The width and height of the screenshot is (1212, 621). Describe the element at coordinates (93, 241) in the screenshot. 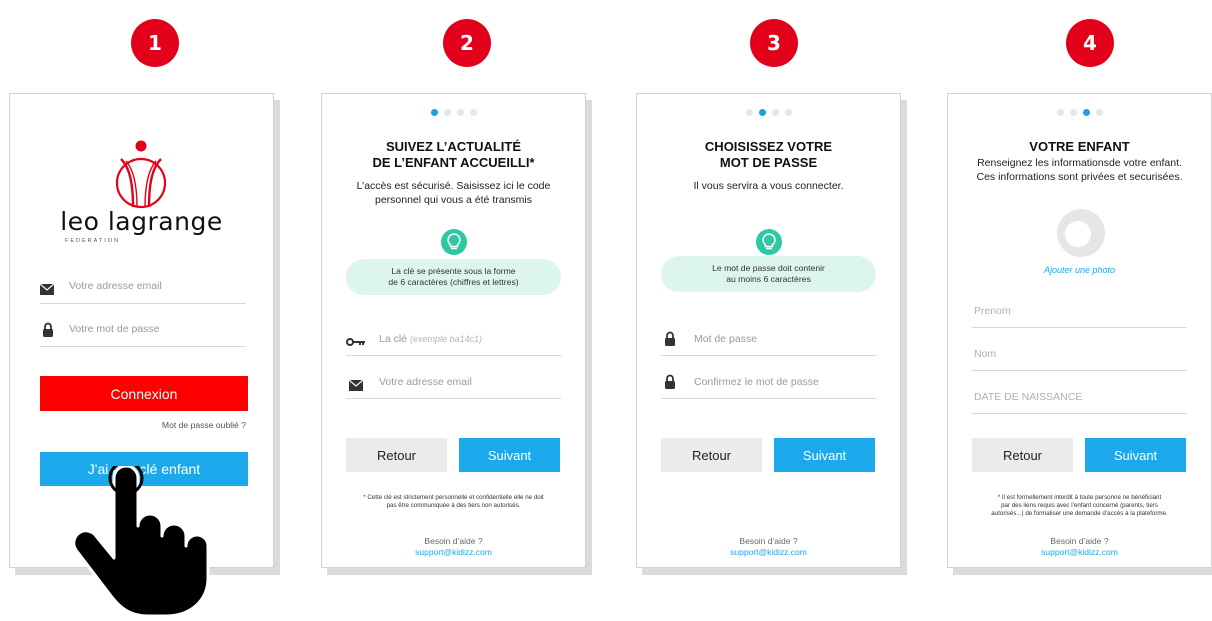

I see `logo-subtext: FEDERATION` at that location.